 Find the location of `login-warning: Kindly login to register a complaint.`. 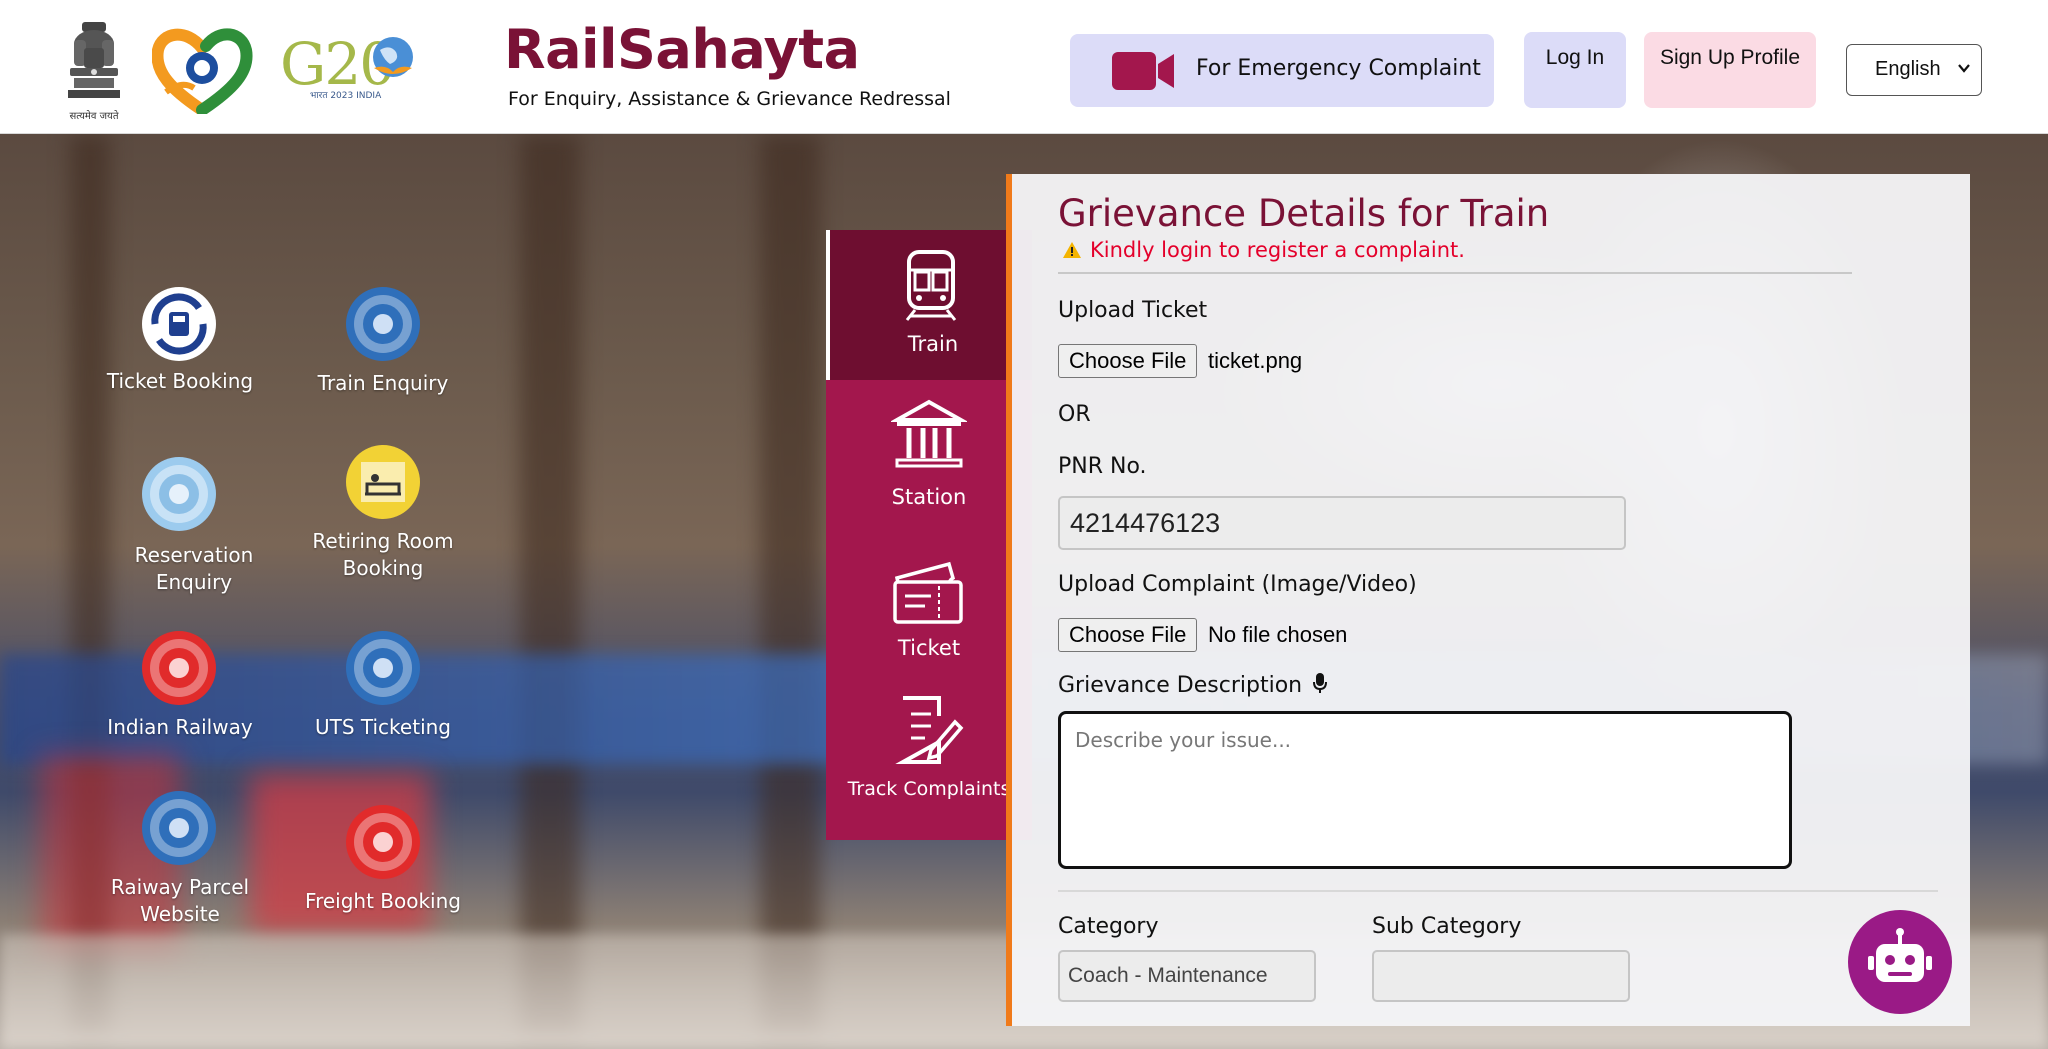

login-warning: Kindly login to register a complaint. is located at coordinates (1263, 250).